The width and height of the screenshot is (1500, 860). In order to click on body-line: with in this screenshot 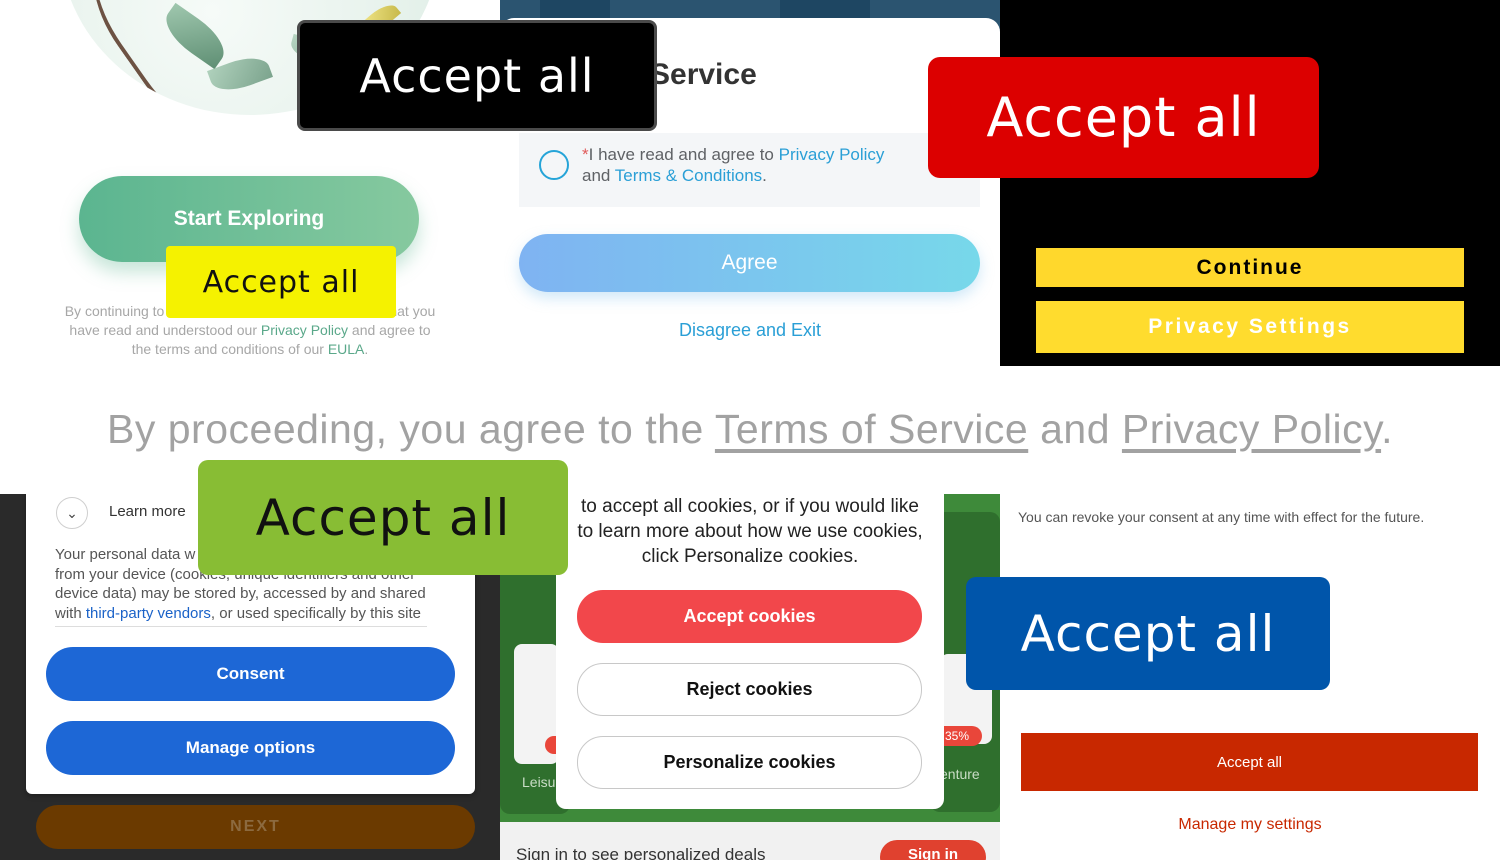, I will do `click(70, 613)`.